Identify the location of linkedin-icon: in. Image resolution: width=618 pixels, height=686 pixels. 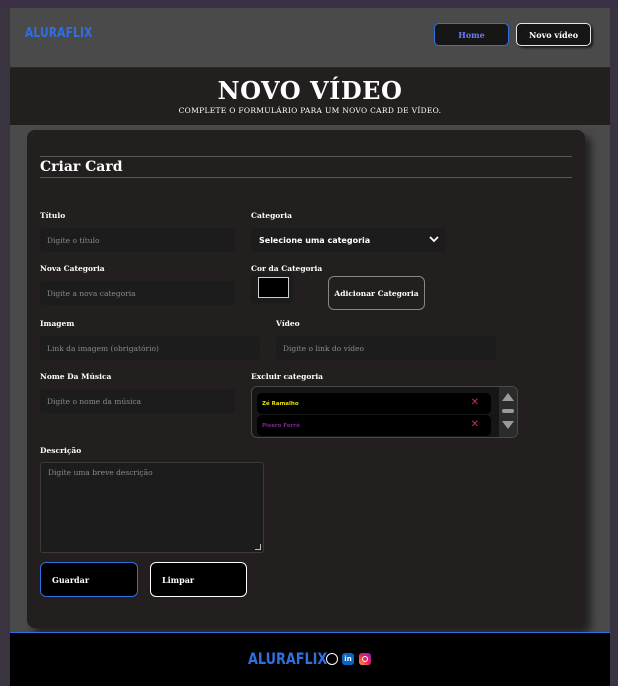
(348, 659).